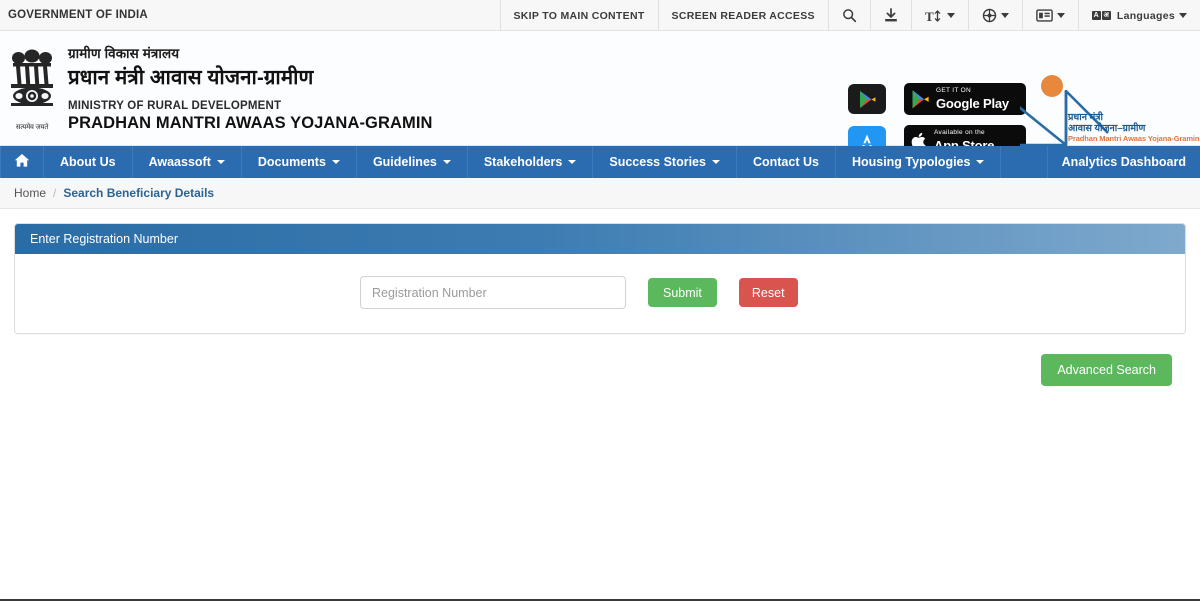  What do you see at coordinates (972, 103) in the screenshot?
I see `google-play-big-label: Google Play` at bounding box center [972, 103].